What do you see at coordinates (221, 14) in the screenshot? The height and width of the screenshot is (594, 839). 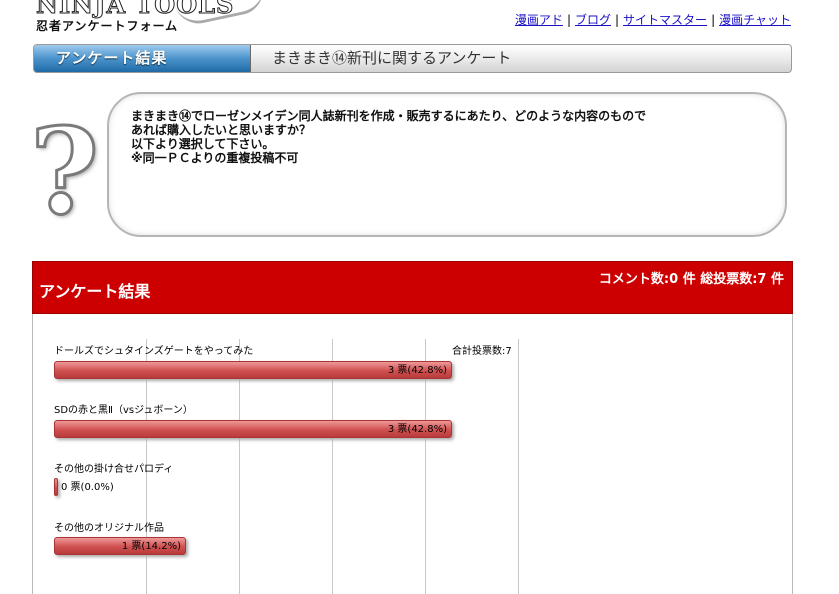 I see `logo-swoosh` at bounding box center [221, 14].